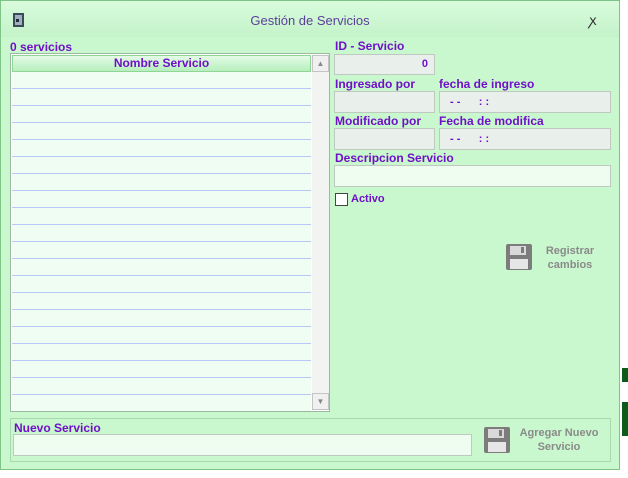  What do you see at coordinates (559, 433) in the screenshot?
I see `agregar-label-line1: Agregar Nuevo` at bounding box center [559, 433].